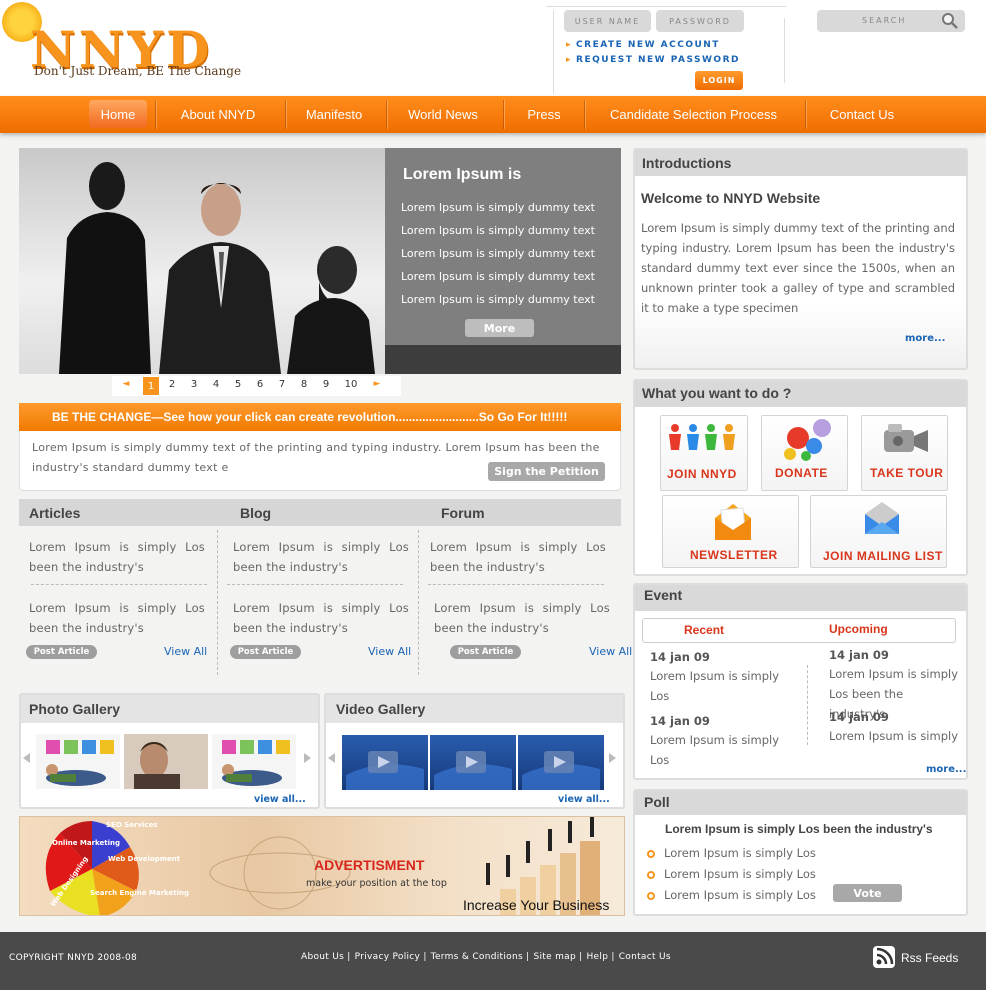 This screenshot has width=986, height=990. Describe the element at coordinates (653, 60) in the screenshot. I see `request-password-link: ▸ REQUEST NEW PASSWORD` at that location.